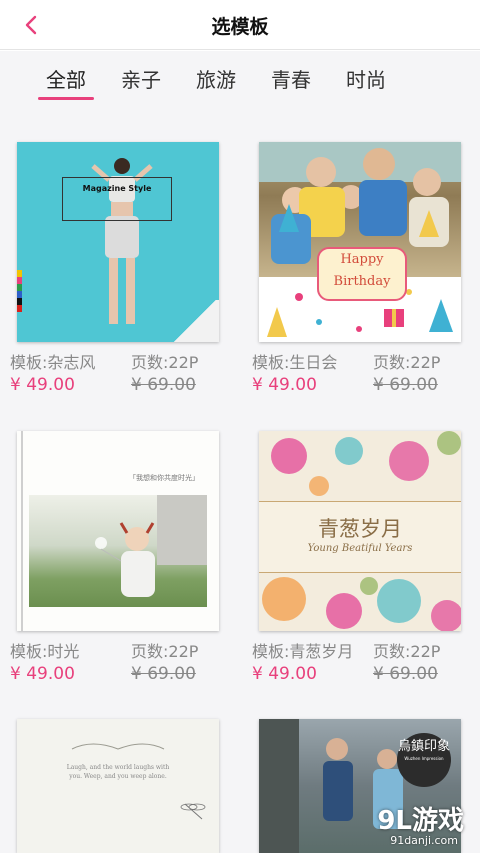 The image size is (480, 853). I want to click on seal-subtext: Wuzhen Impression, so click(424, 758).